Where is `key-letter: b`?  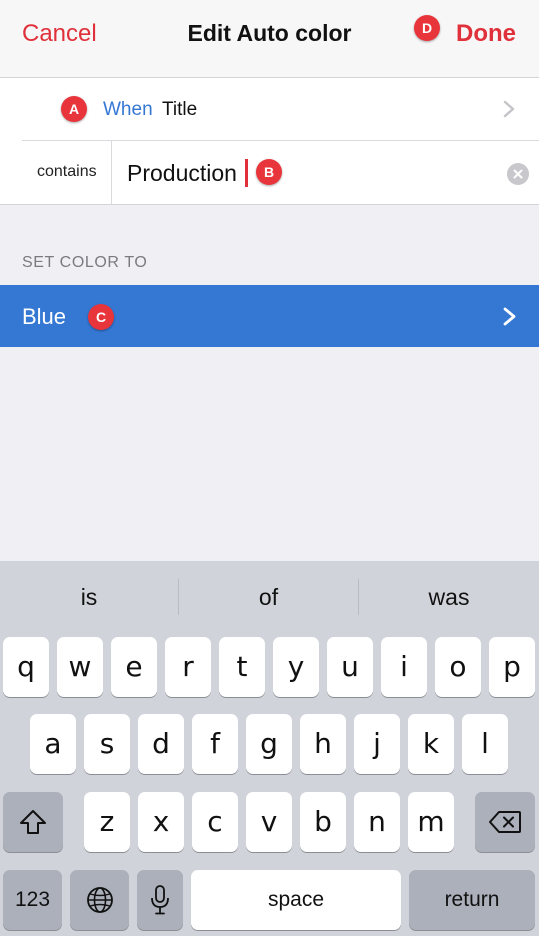
key-letter: b is located at coordinates (323, 822).